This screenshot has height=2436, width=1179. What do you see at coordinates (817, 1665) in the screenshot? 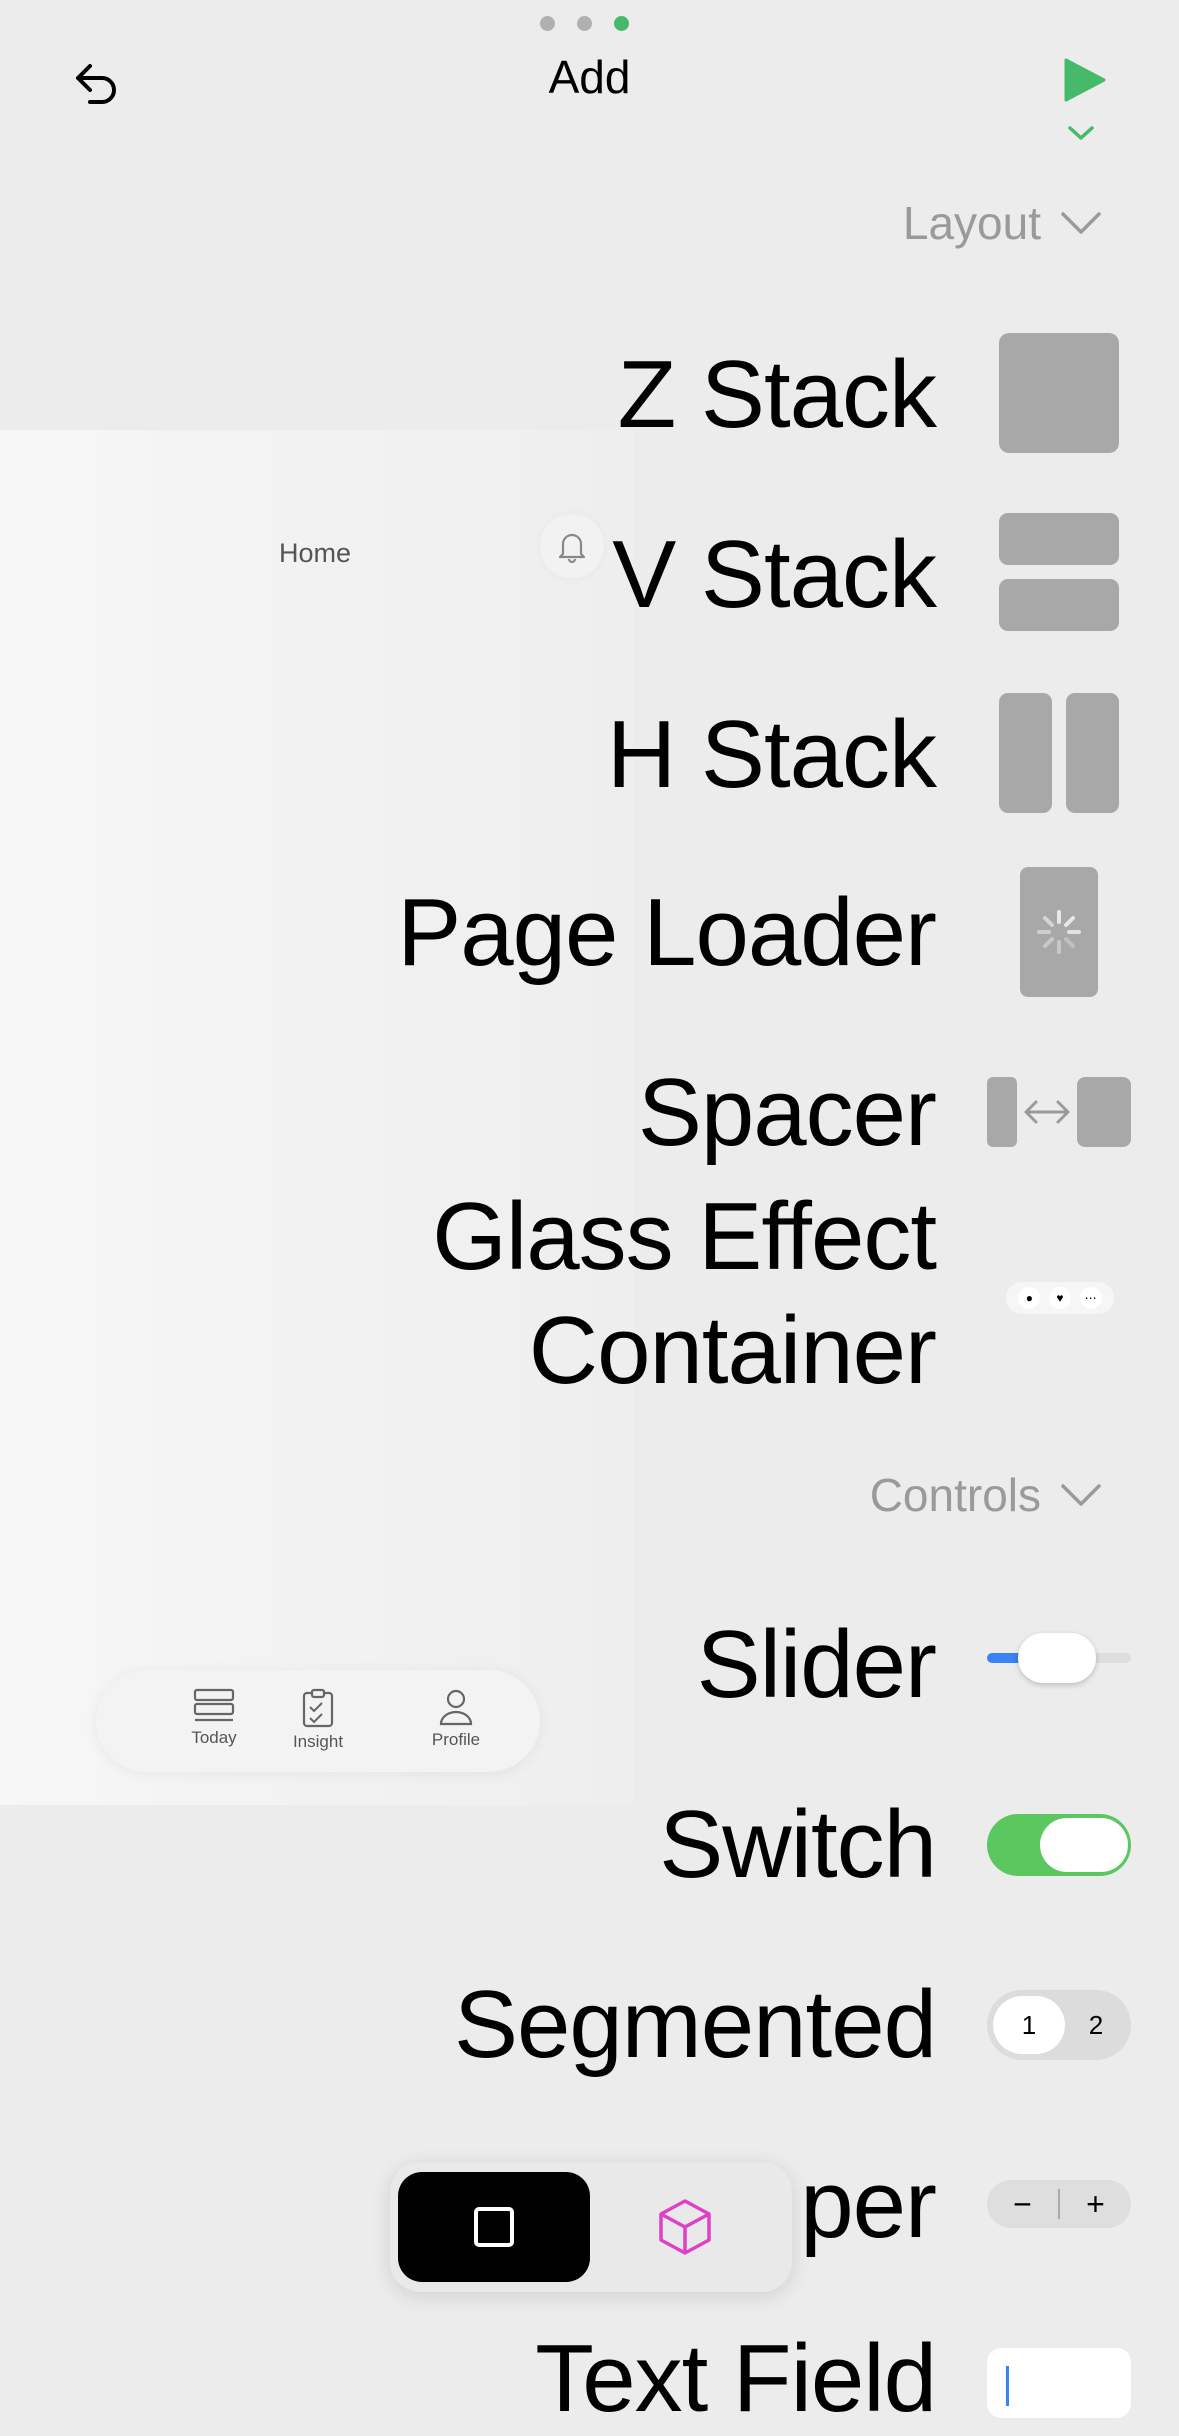
I see `component-slider: Slider` at bounding box center [817, 1665].